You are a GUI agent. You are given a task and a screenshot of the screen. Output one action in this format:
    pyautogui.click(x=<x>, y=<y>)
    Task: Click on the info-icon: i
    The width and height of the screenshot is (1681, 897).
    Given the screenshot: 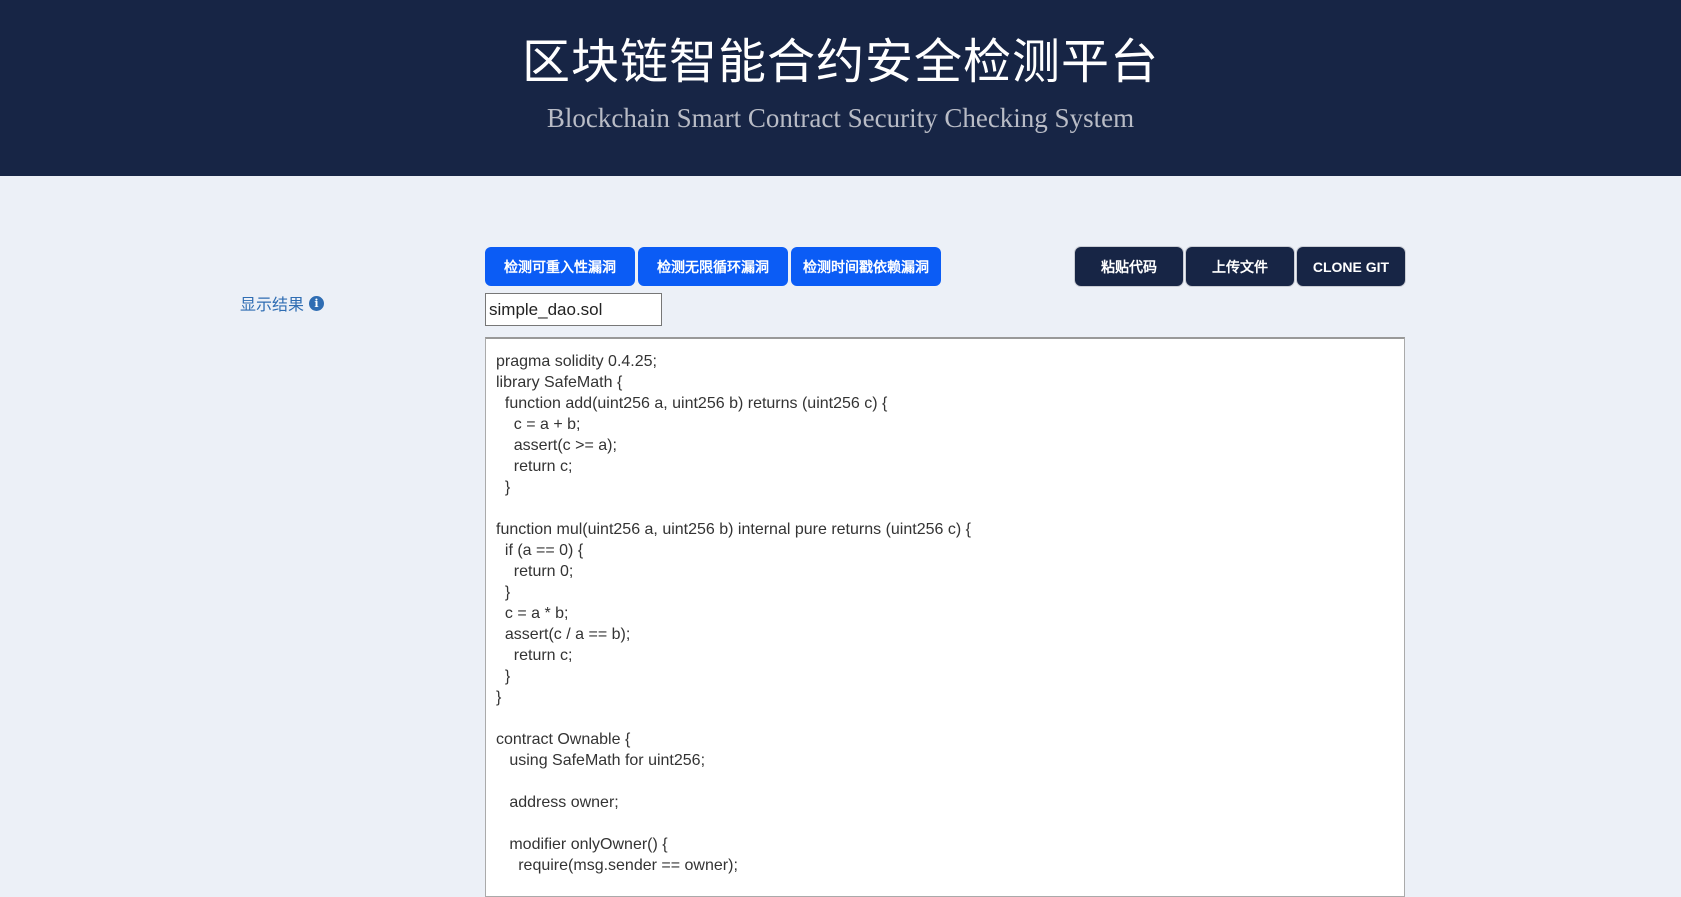 What is the action you would take?
    pyautogui.click(x=317, y=303)
    